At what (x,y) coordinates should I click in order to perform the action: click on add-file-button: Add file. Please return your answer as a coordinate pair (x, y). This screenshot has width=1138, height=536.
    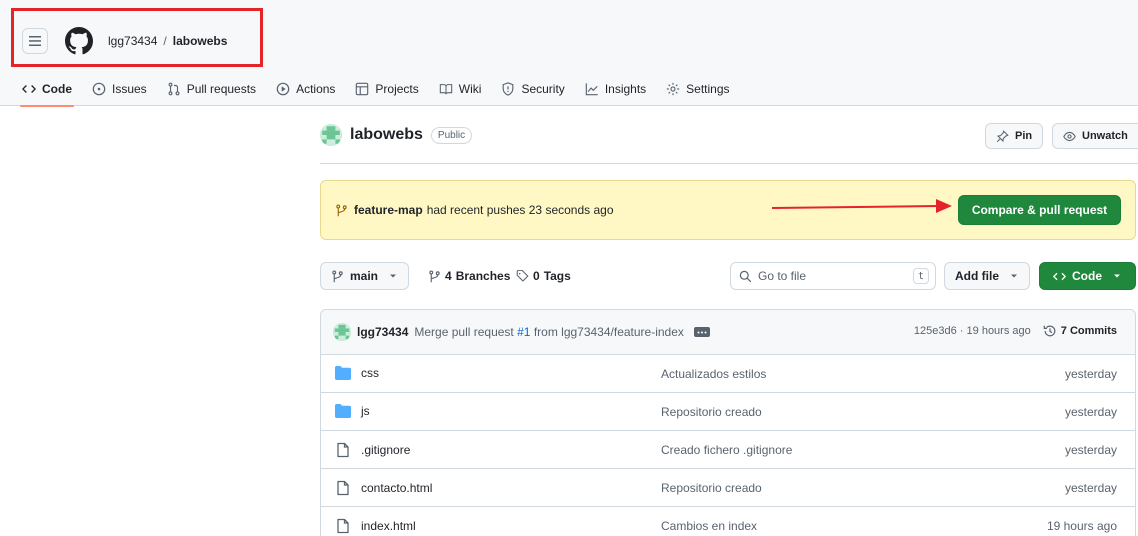
    Looking at the image, I should click on (987, 276).